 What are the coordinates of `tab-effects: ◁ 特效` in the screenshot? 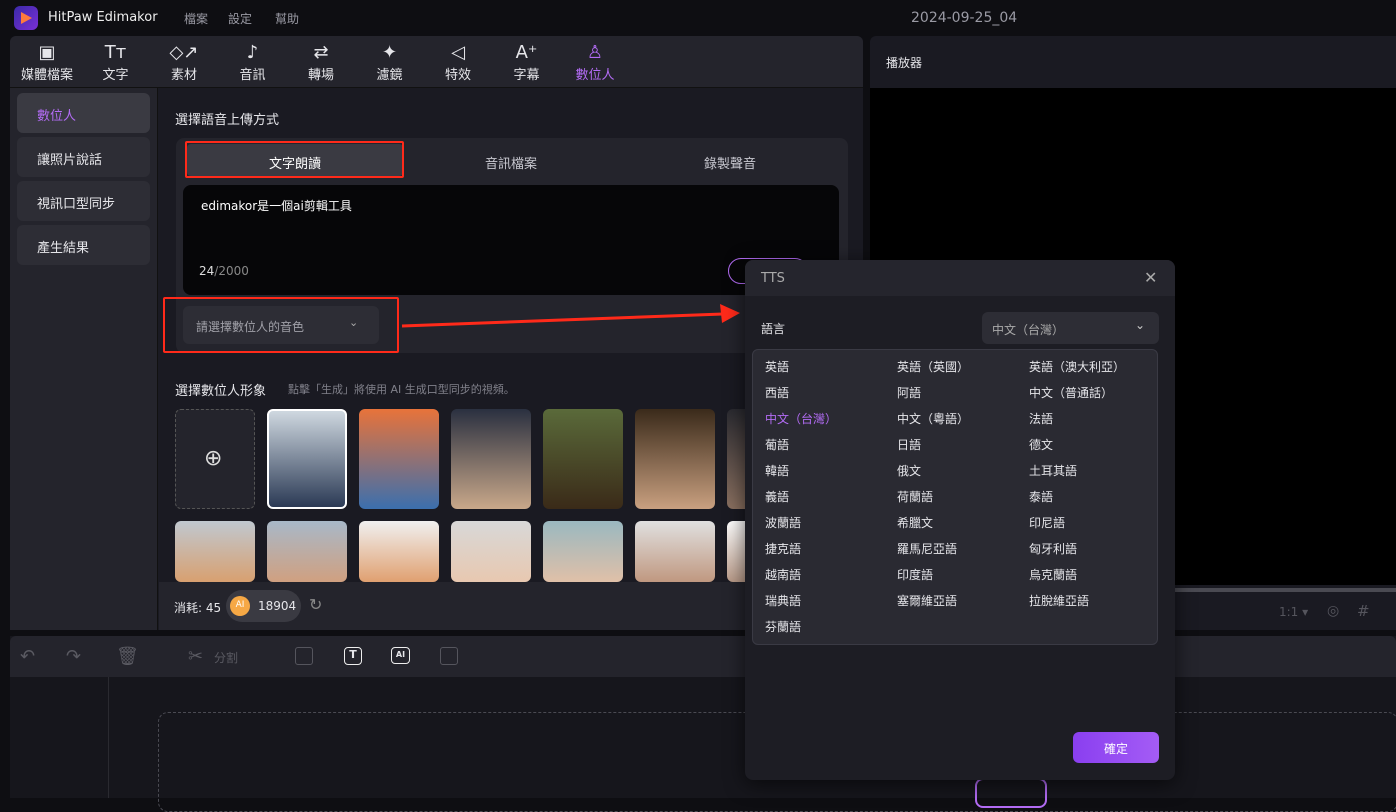 It's located at (458, 62).